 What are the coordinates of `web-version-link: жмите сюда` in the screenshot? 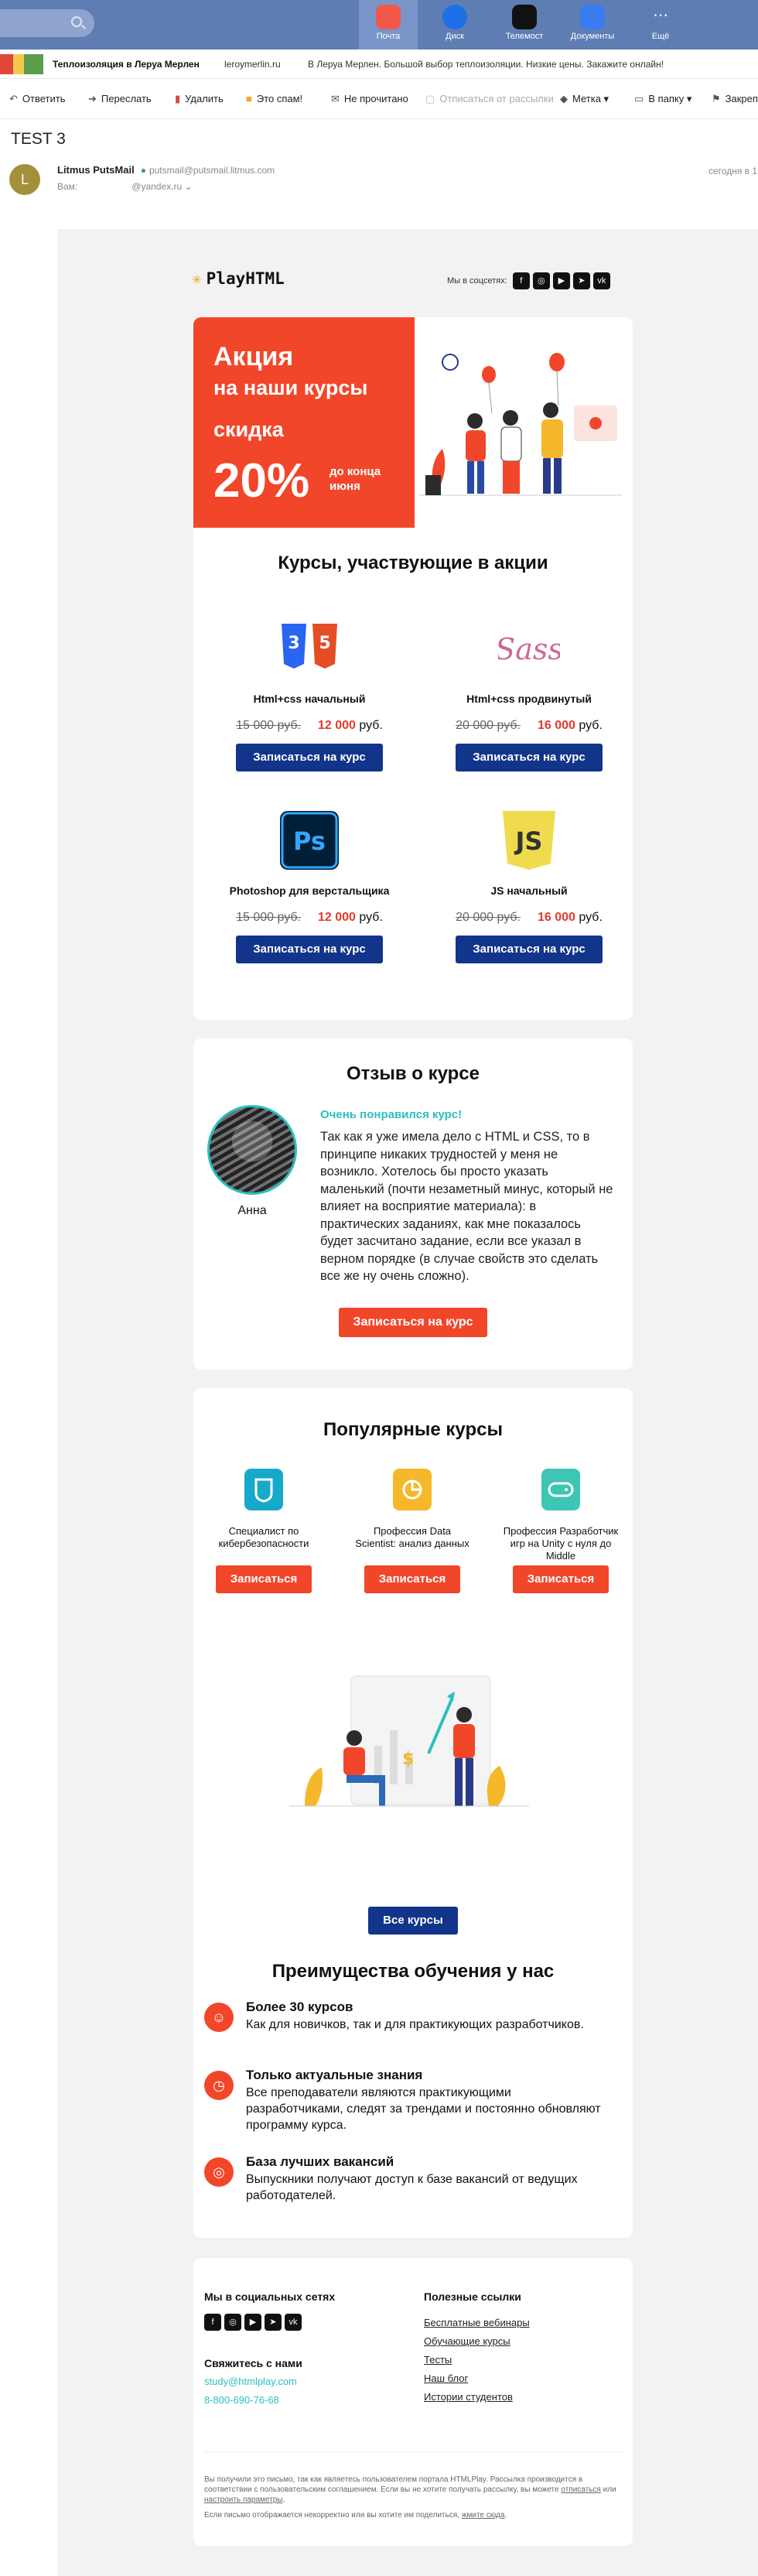 It's located at (483, 2515).